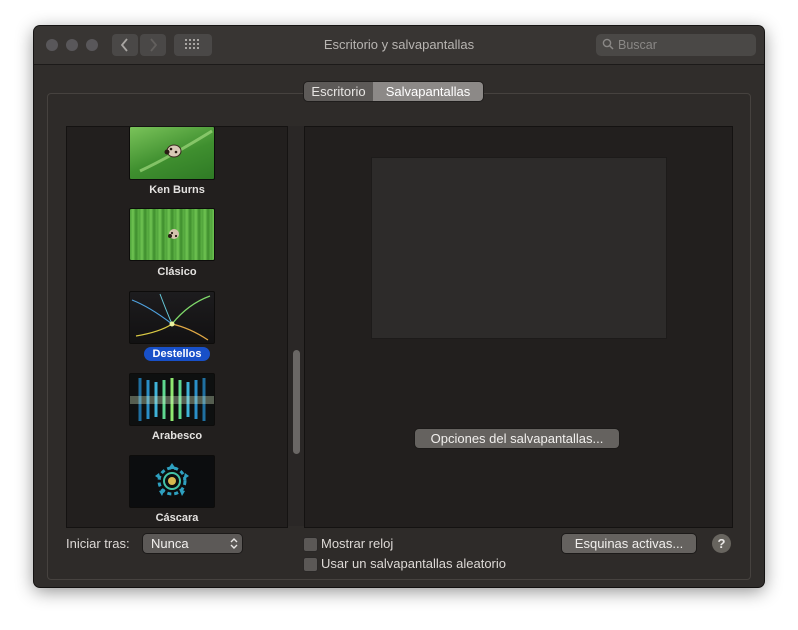 The image size is (798, 630). I want to click on flurry-streaks-icon, so click(171, 317).